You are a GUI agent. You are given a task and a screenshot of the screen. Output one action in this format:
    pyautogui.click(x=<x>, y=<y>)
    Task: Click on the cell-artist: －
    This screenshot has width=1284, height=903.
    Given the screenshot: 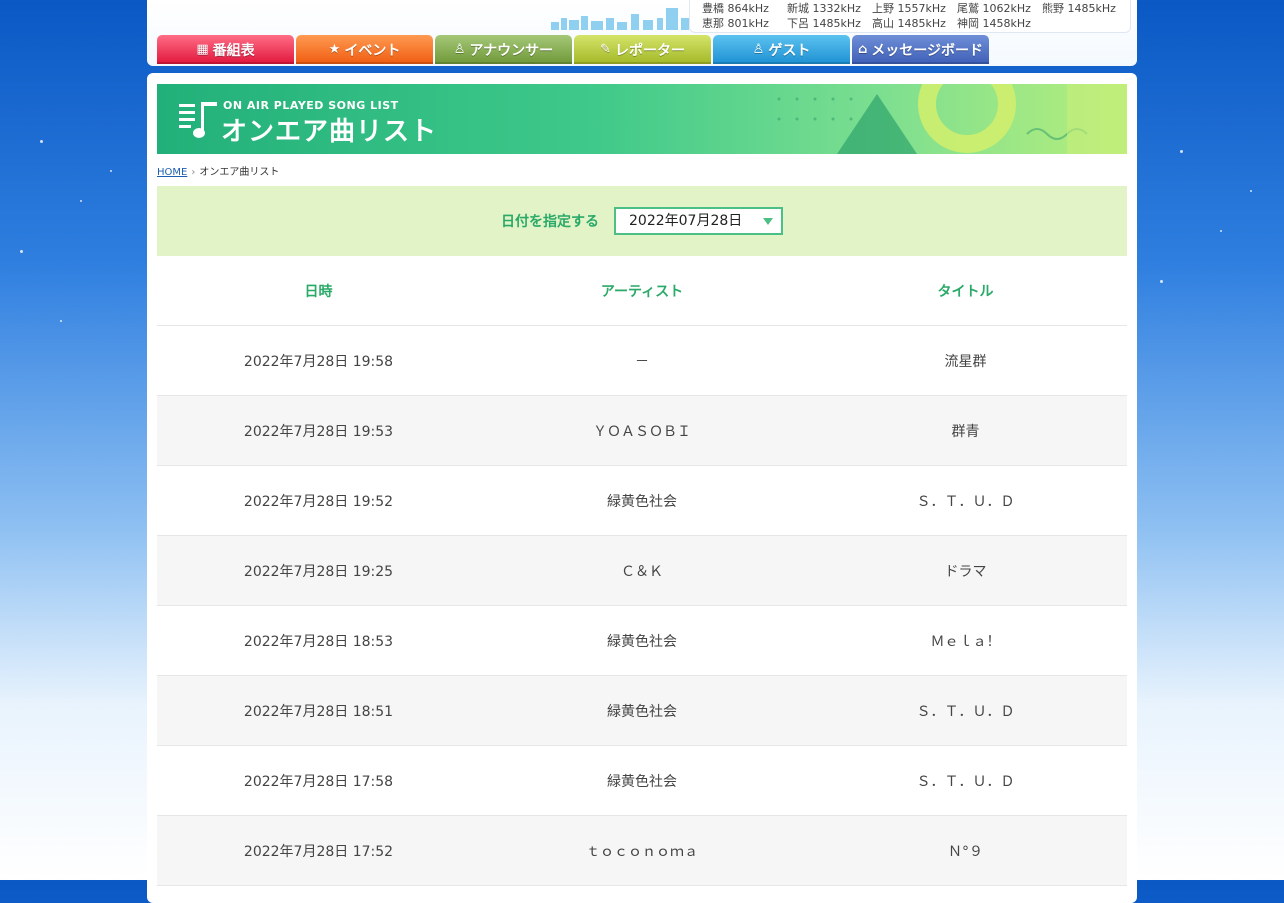 What is the action you would take?
    pyautogui.click(x=642, y=361)
    